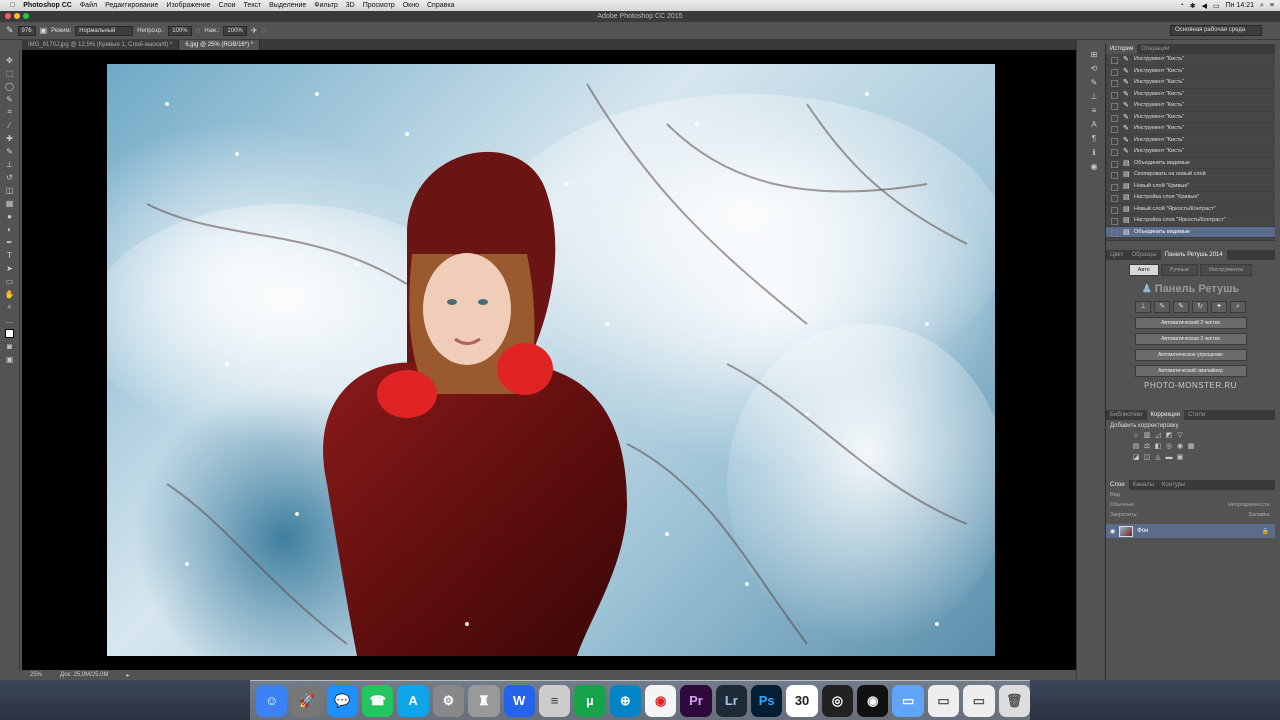  What do you see at coordinates (1094, 97) in the screenshot?
I see `clone-source-icon: ⊥` at bounding box center [1094, 97].